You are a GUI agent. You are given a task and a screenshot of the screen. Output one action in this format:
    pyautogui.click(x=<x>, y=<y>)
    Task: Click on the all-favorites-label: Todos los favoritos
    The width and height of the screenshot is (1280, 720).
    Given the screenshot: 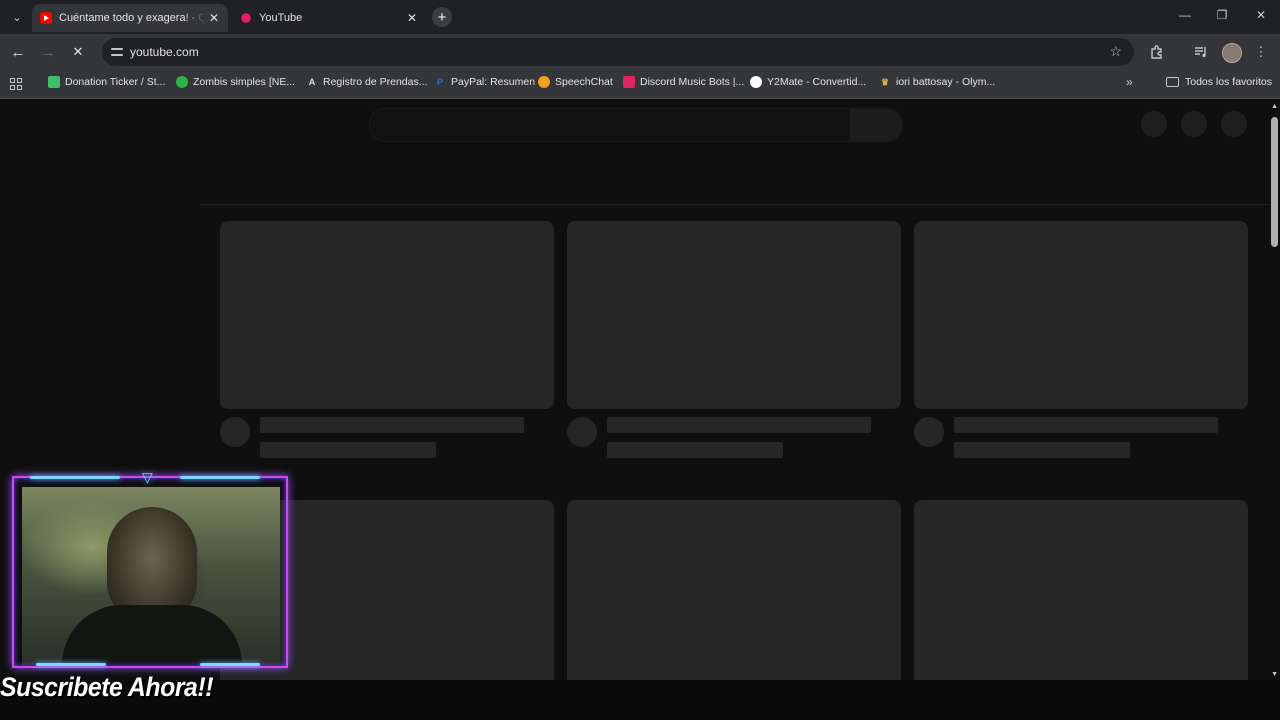 What is the action you would take?
    pyautogui.click(x=1228, y=82)
    